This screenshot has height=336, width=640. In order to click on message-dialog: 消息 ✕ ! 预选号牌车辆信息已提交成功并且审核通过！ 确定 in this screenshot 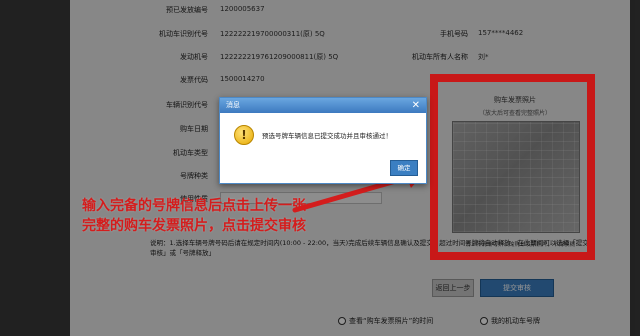, I will do `click(323, 140)`.